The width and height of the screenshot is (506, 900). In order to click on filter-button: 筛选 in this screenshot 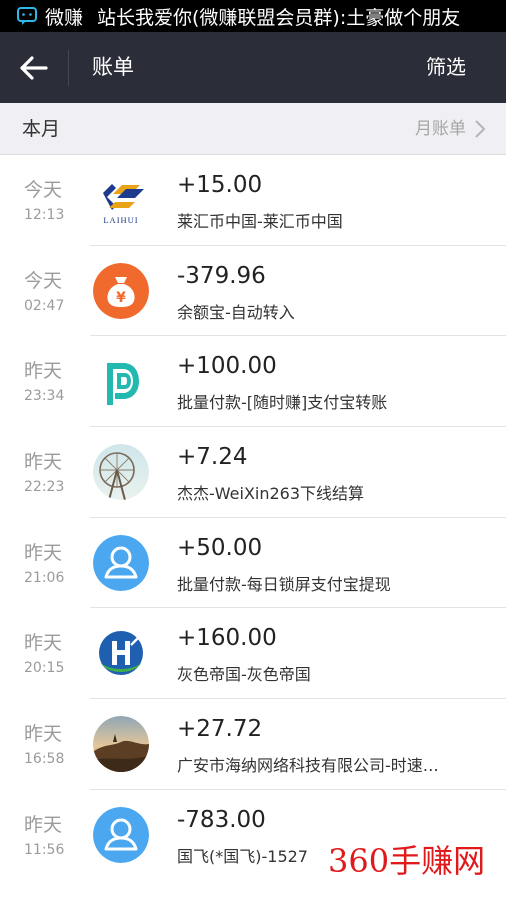, I will do `click(446, 67)`.